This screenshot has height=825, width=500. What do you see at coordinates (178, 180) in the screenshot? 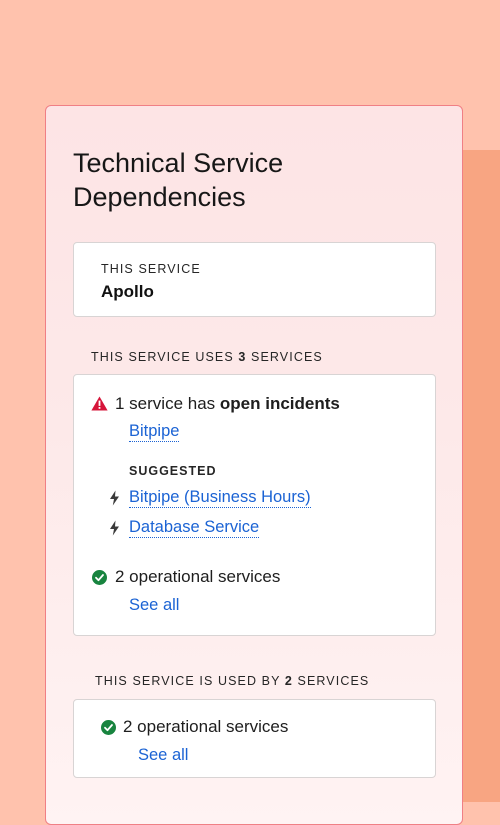
I see `panel-title: Technical Service Dependencies` at bounding box center [178, 180].